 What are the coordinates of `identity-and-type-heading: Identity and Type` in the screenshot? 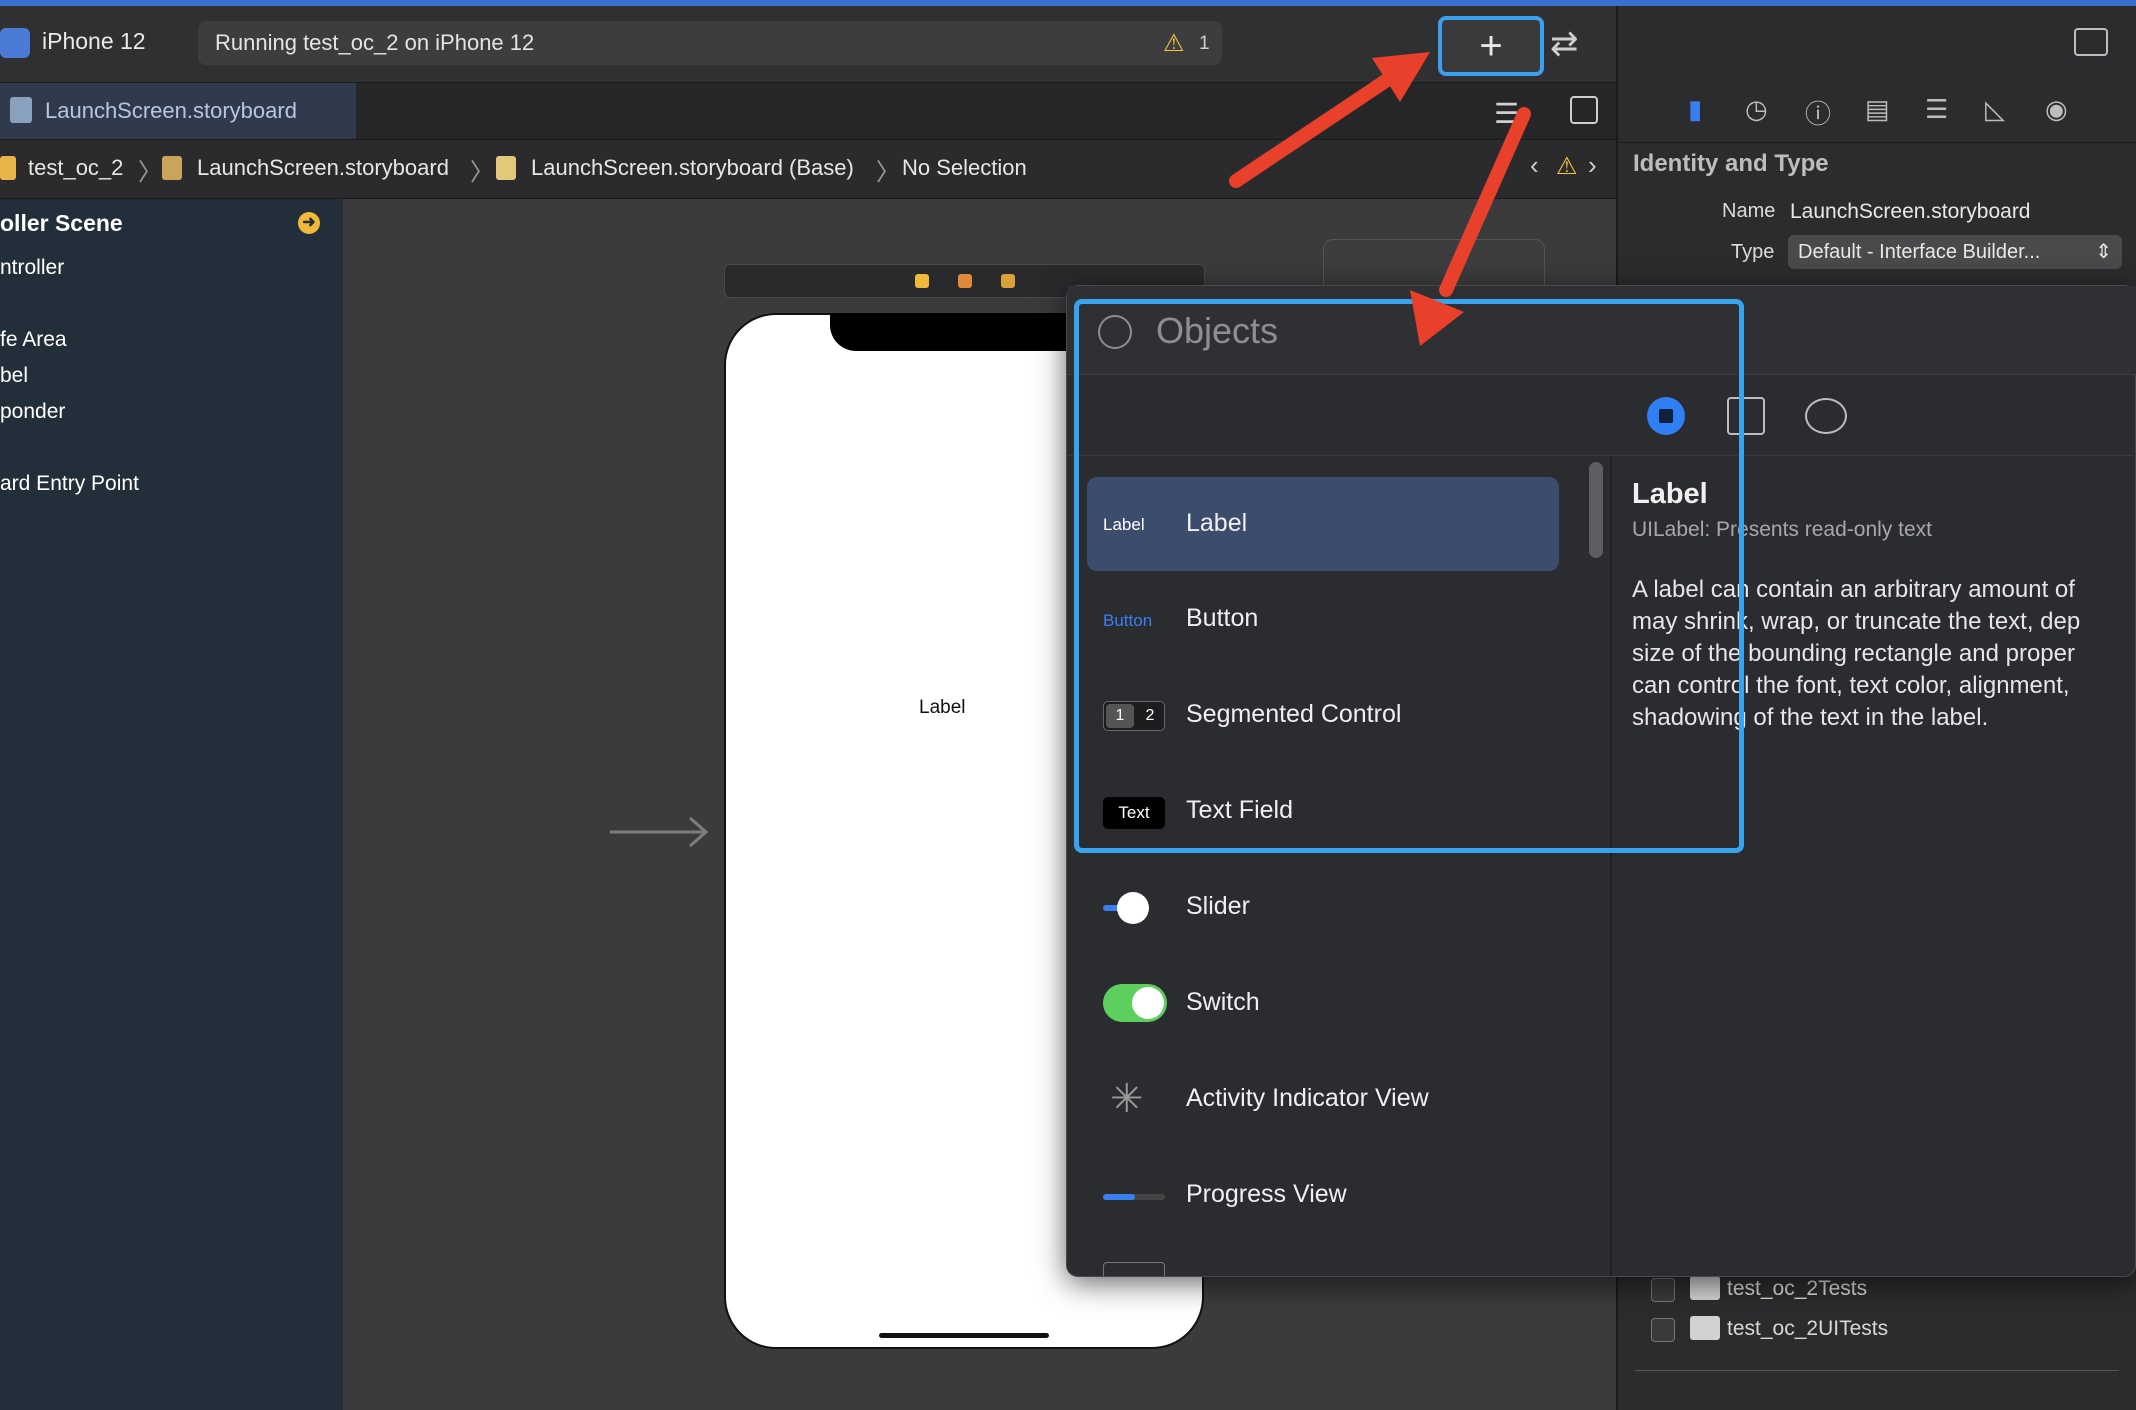 It's located at (1731, 163).